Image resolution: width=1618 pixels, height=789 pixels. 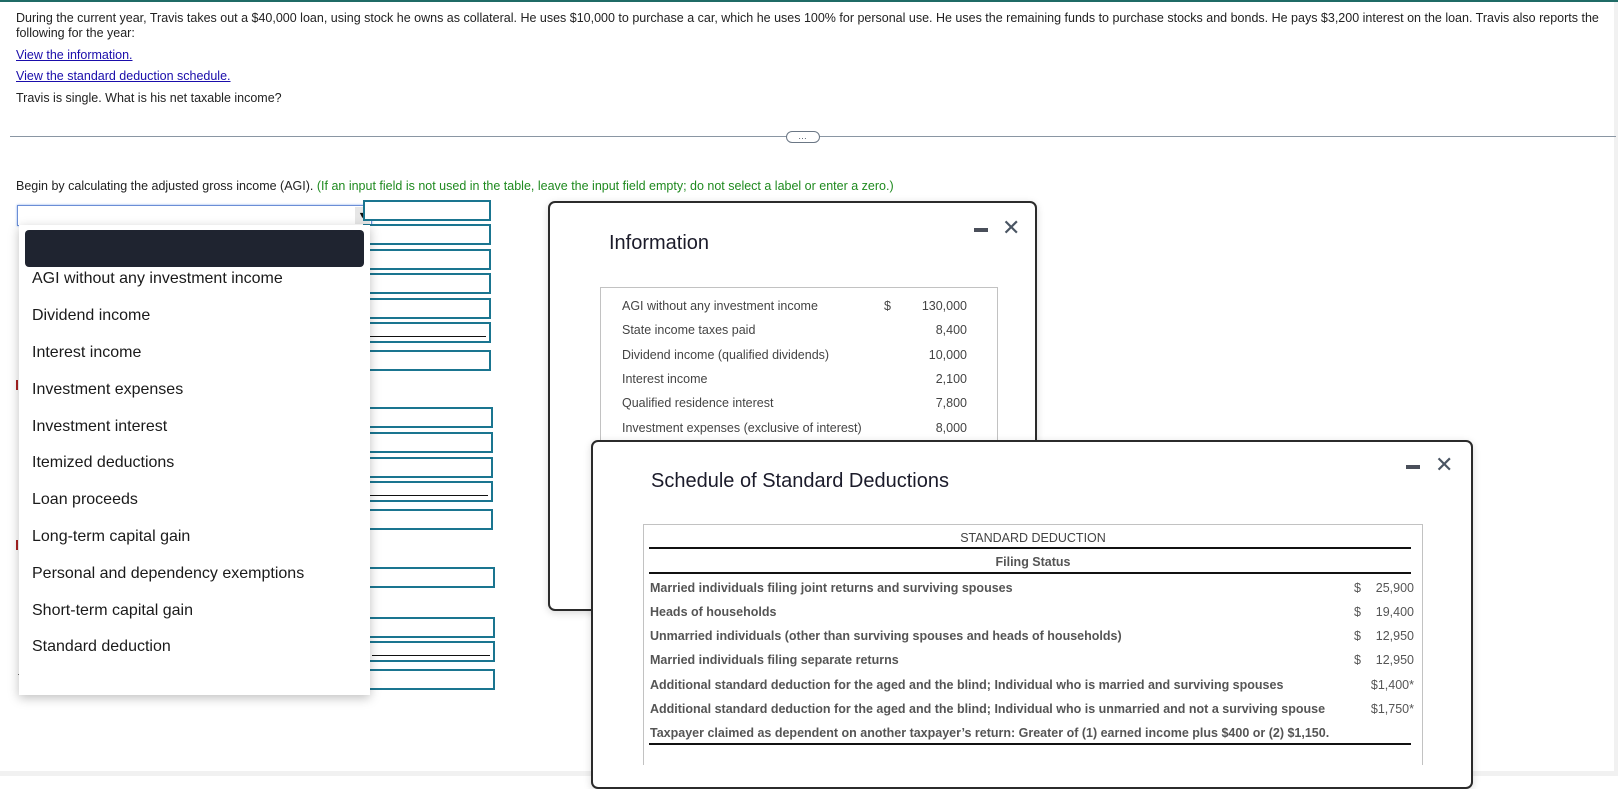 What do you see at coordinates (107, 390) in the screenshot?
I see `dropdown-option: Investment expenses` at bounding box center [107, 390].